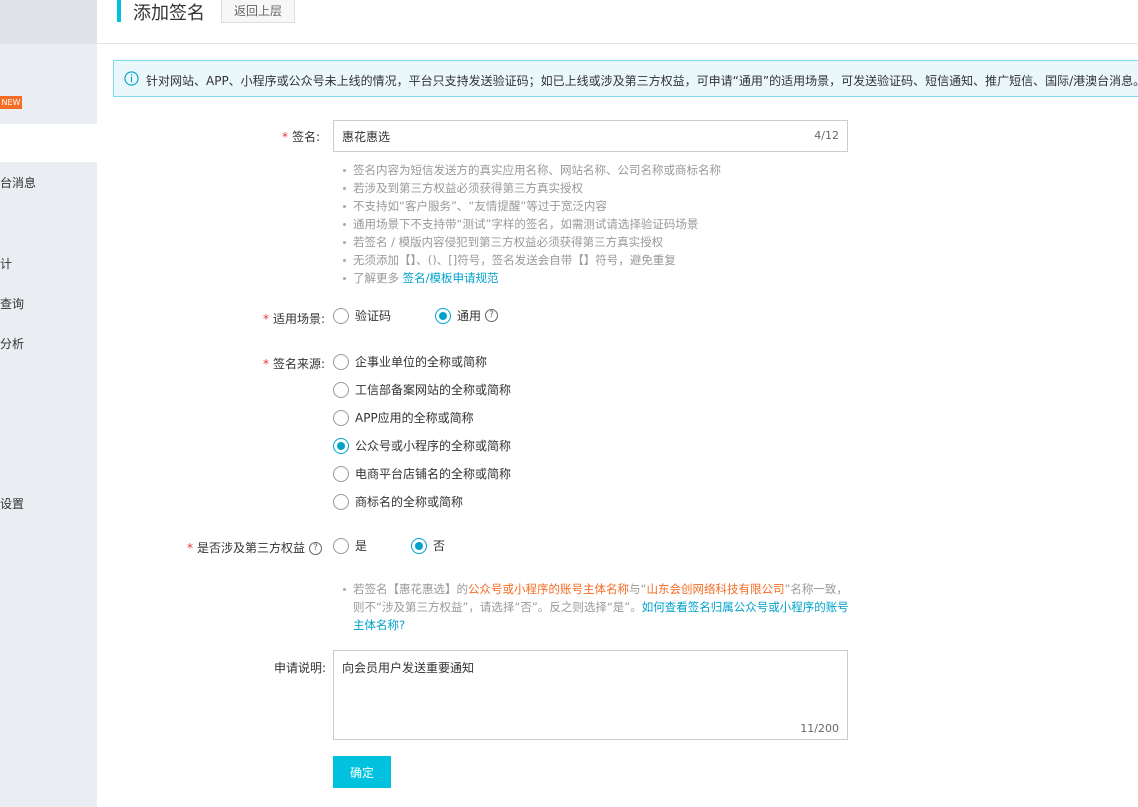  I want to click on tip-item: 无须添加【】、()、[]符号，签名发送会自带【】符号，避免重复, so click(532, 260).